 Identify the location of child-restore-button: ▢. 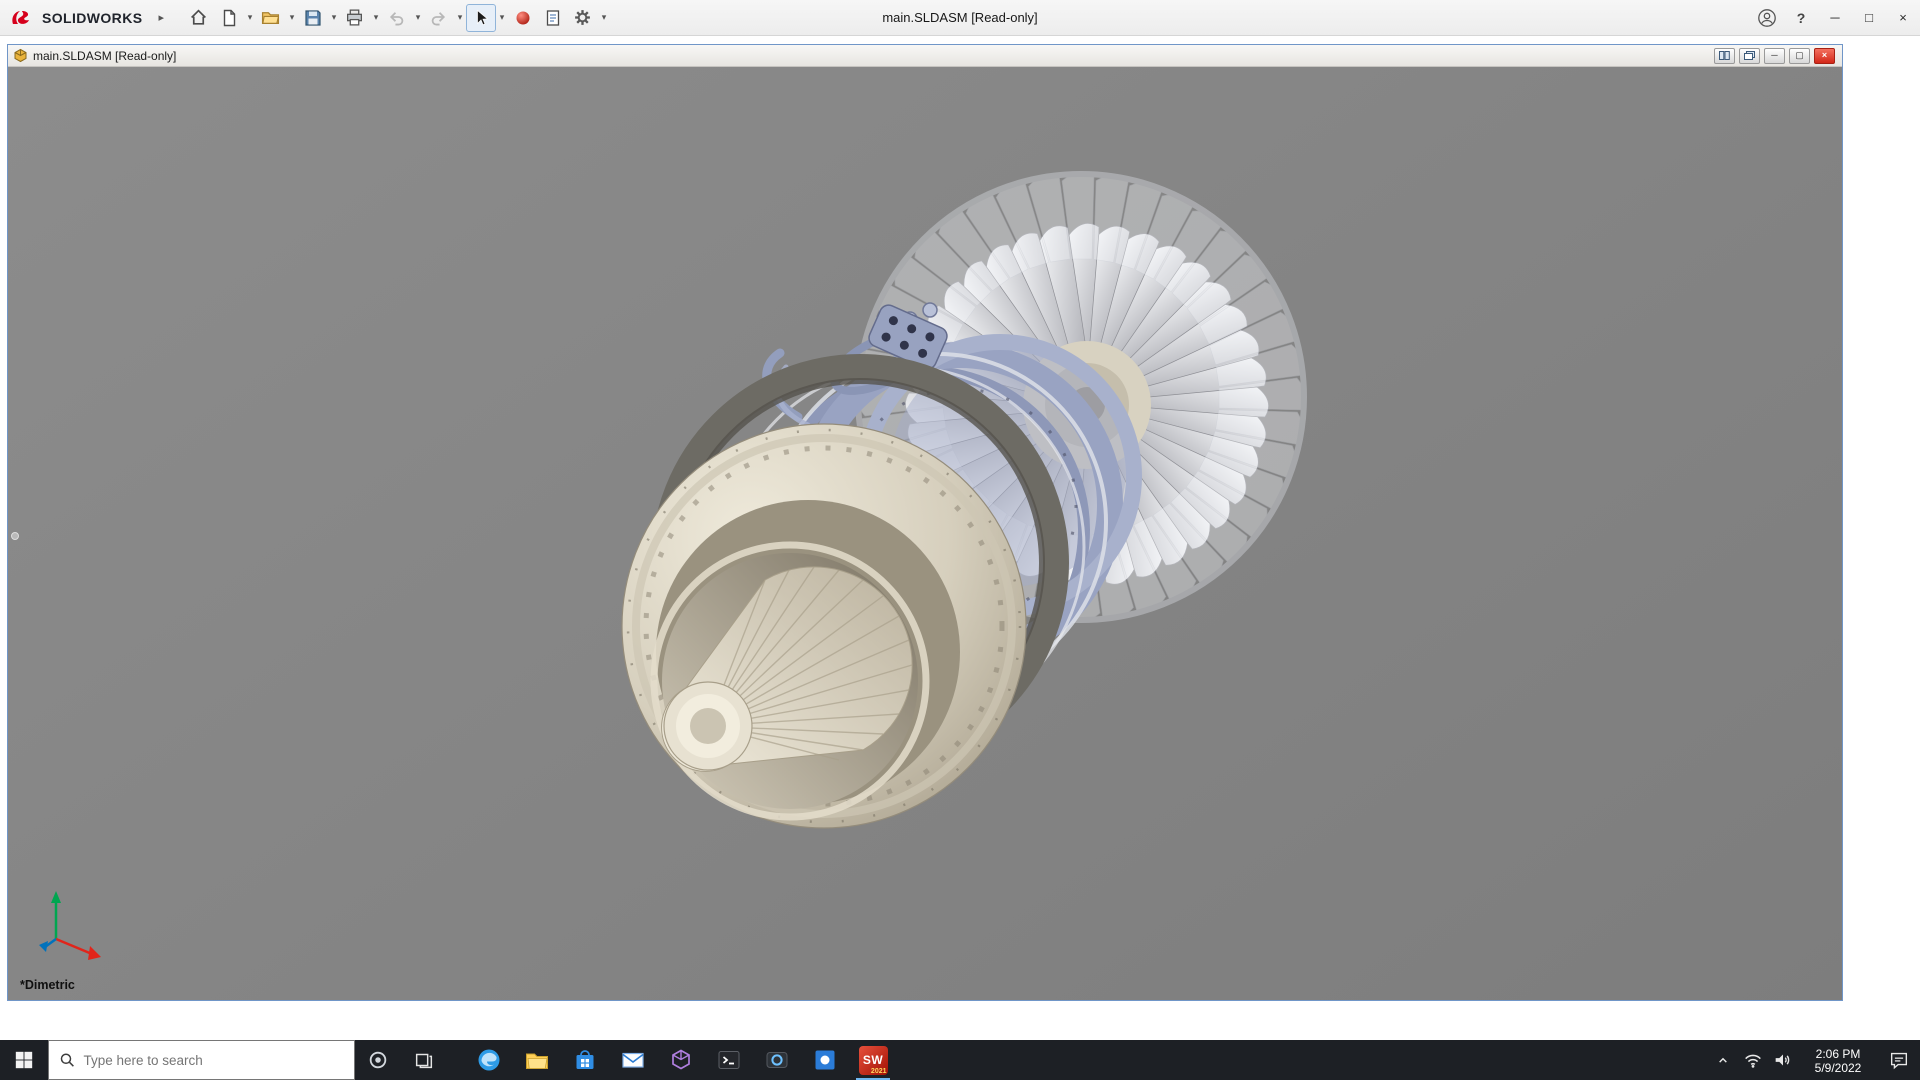
(1799, 55).